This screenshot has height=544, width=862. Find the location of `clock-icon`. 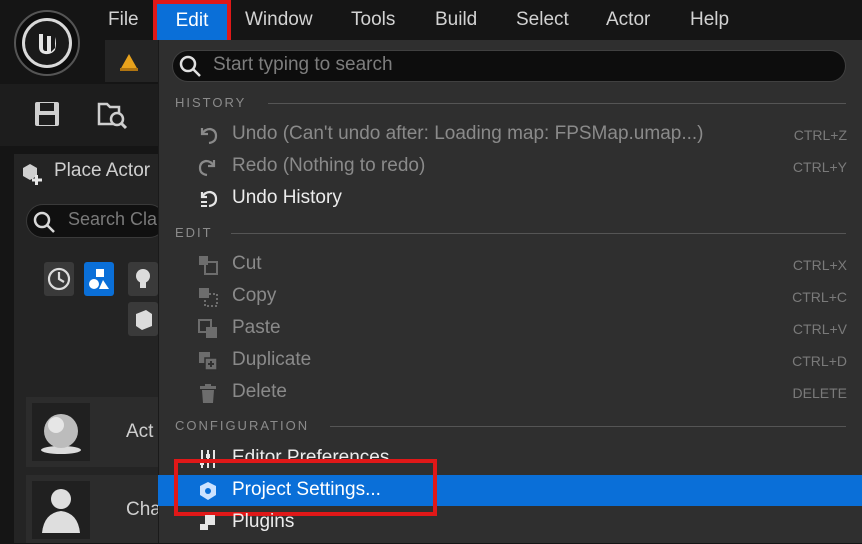

clock-icon is located at coordinates (59, 279).